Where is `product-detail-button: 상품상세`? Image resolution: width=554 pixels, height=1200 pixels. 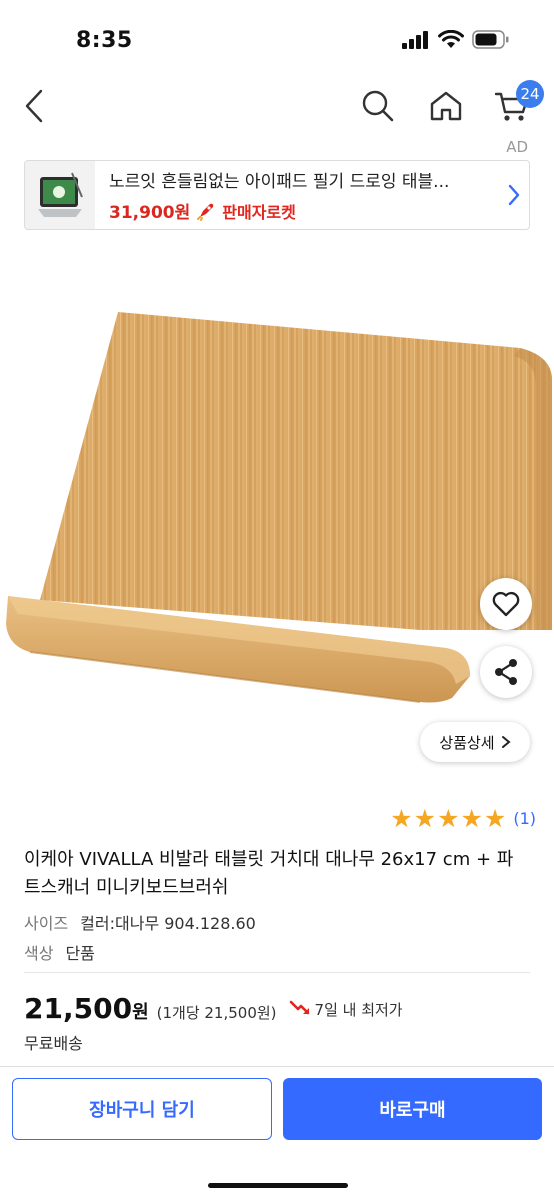 product-detail-button: 상품상세 is located at coordinates (475, 742).